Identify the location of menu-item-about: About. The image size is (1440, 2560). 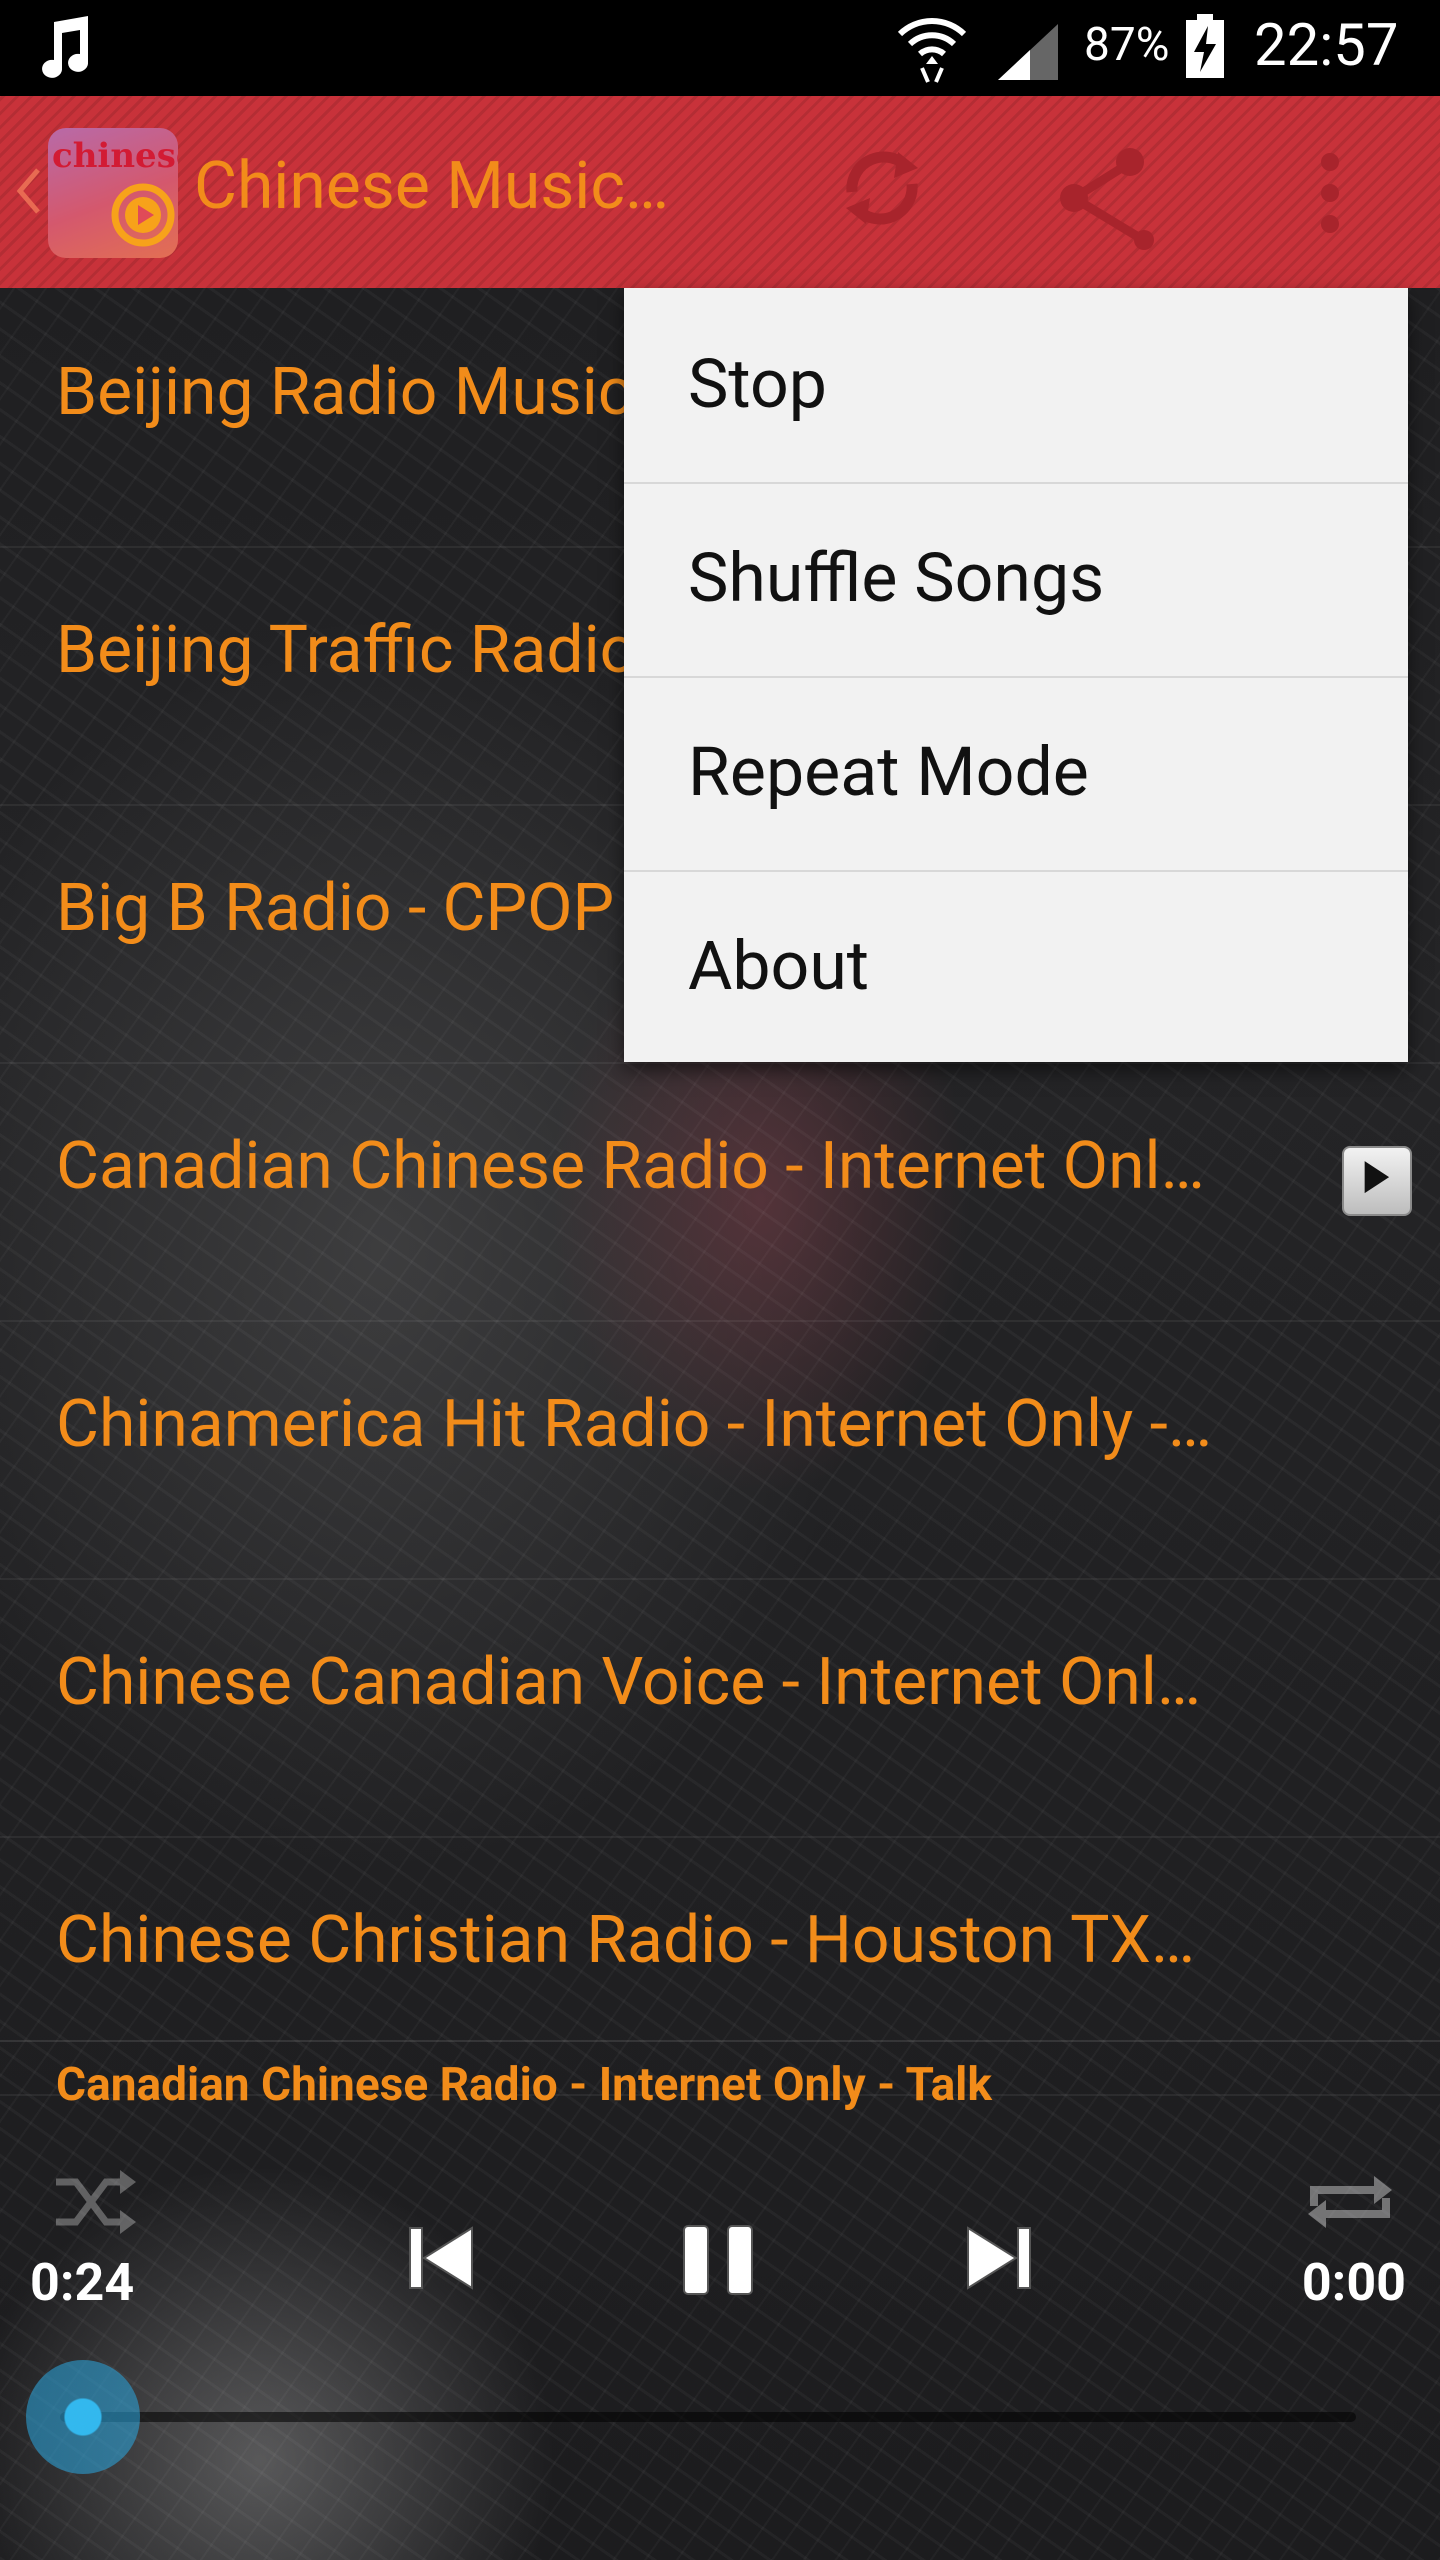
(1016, 967).